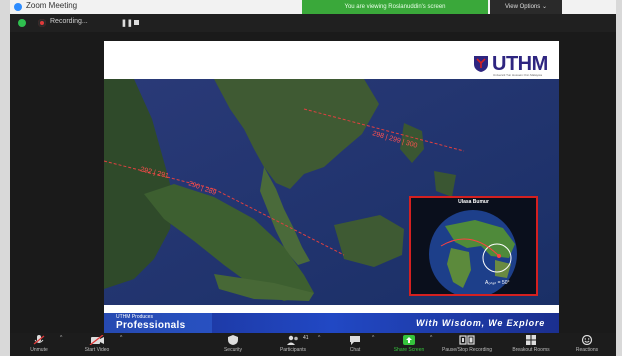 The image size is (622, 356). Describe the element at coordinates (293, 350) in the screenshot. I see `participants-label: Participants` at that location.